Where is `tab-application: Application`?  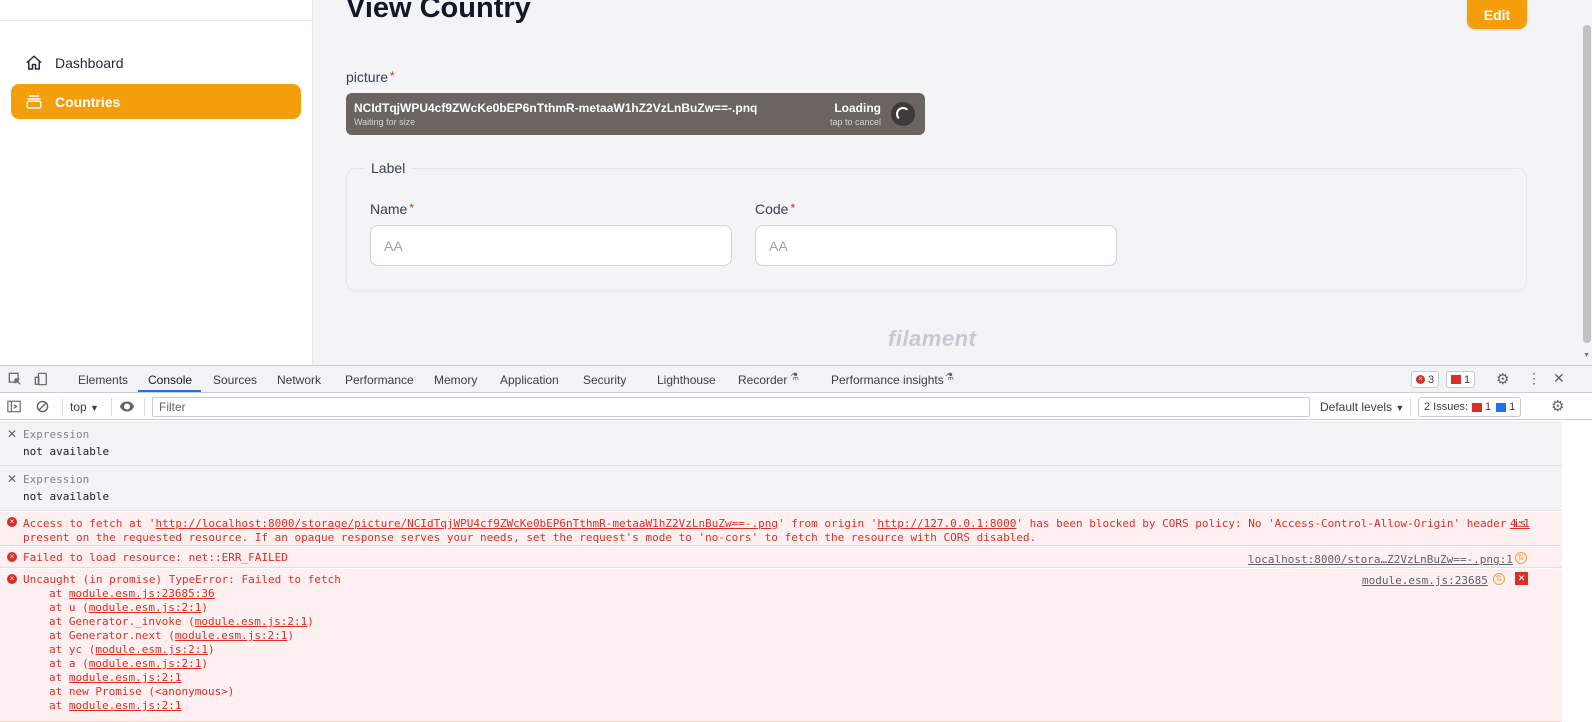 tab-application: Application is located at coordinates (529, 380).